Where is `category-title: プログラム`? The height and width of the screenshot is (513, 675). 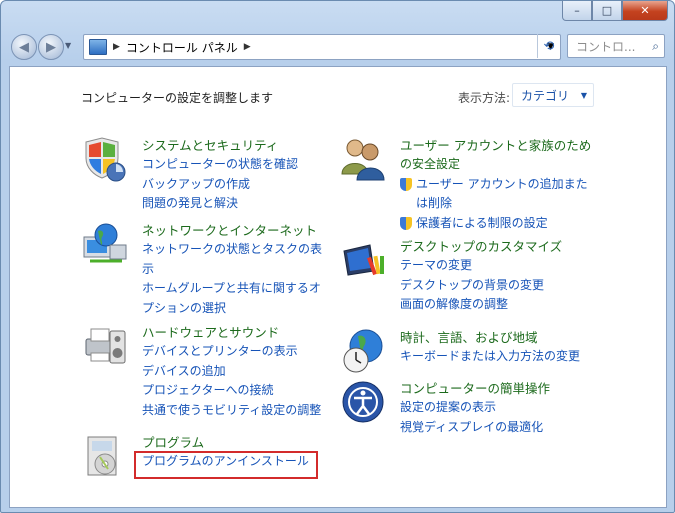
category-title: プログラム is located at coordinates (173, 442).